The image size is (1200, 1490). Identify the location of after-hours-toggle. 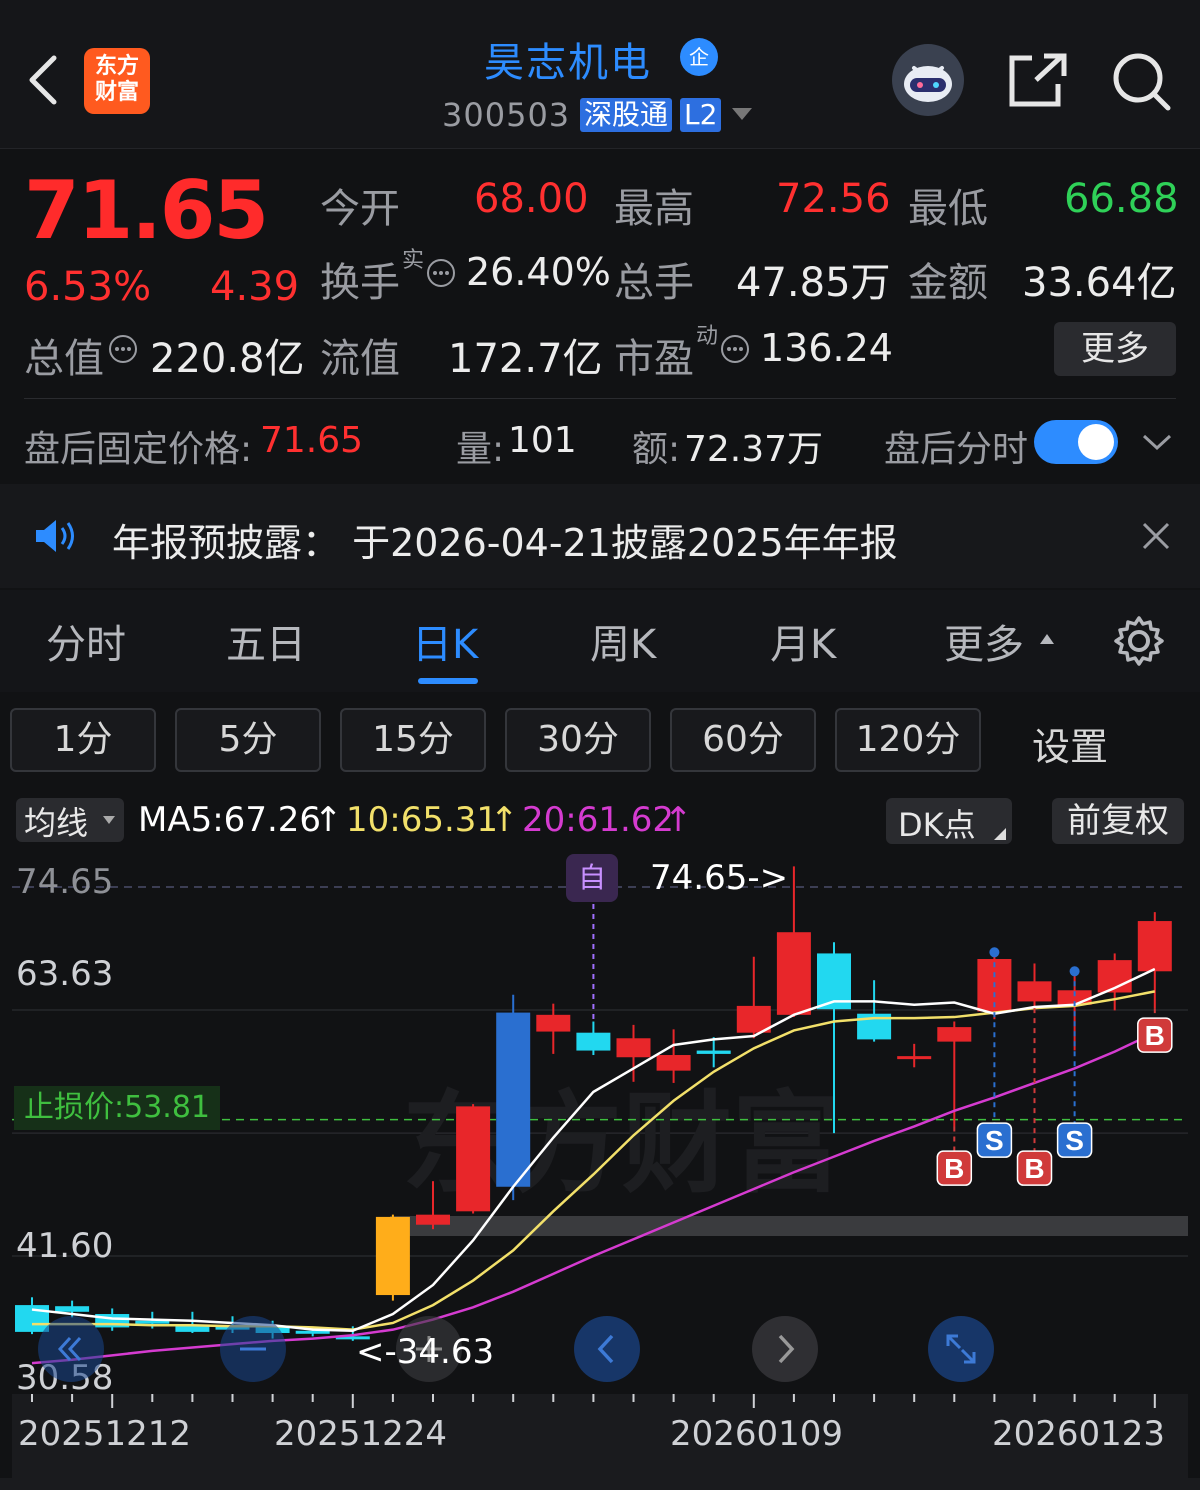
(1076, 442).